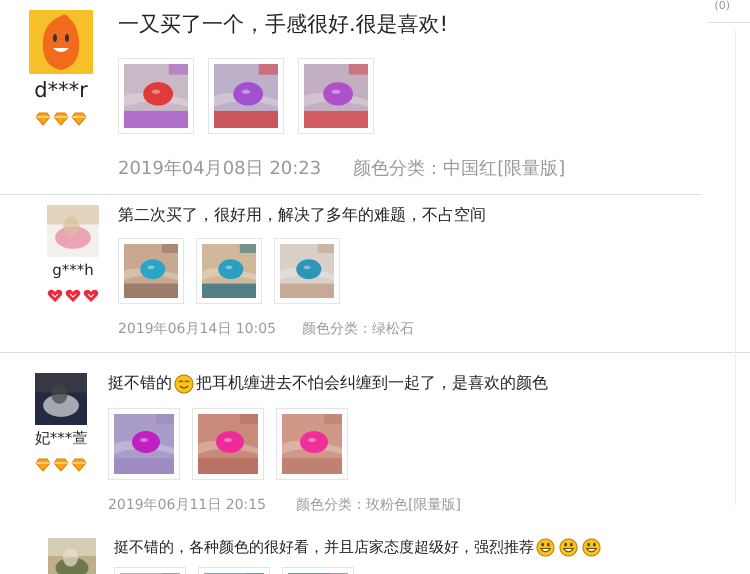 The image size is (750, 574). What do you see at coordinates (302, 215) in the screenshot?
I see `review-text: 第二次买了，很好用，解决了多年的难题，不占空间` at bounding box center [302, 215].